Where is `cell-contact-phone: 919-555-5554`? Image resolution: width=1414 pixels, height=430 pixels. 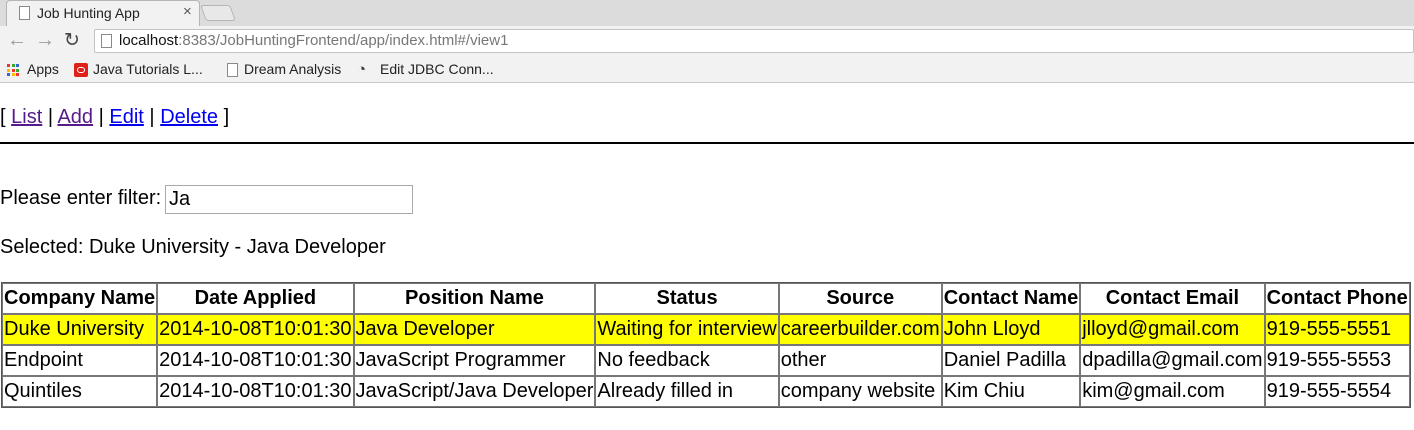 cell-contact-phone: 919-555-5554 is located at coordinates (1337, 391).